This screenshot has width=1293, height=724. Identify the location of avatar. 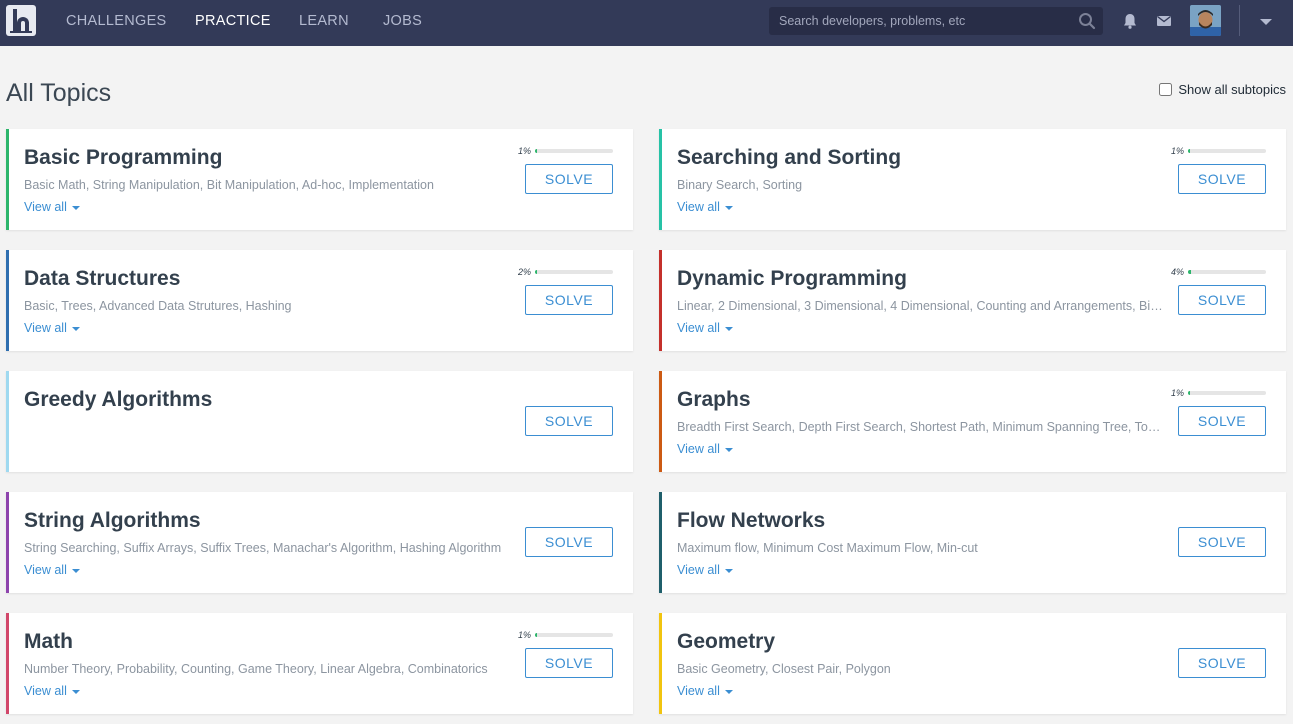
(1205, 20).